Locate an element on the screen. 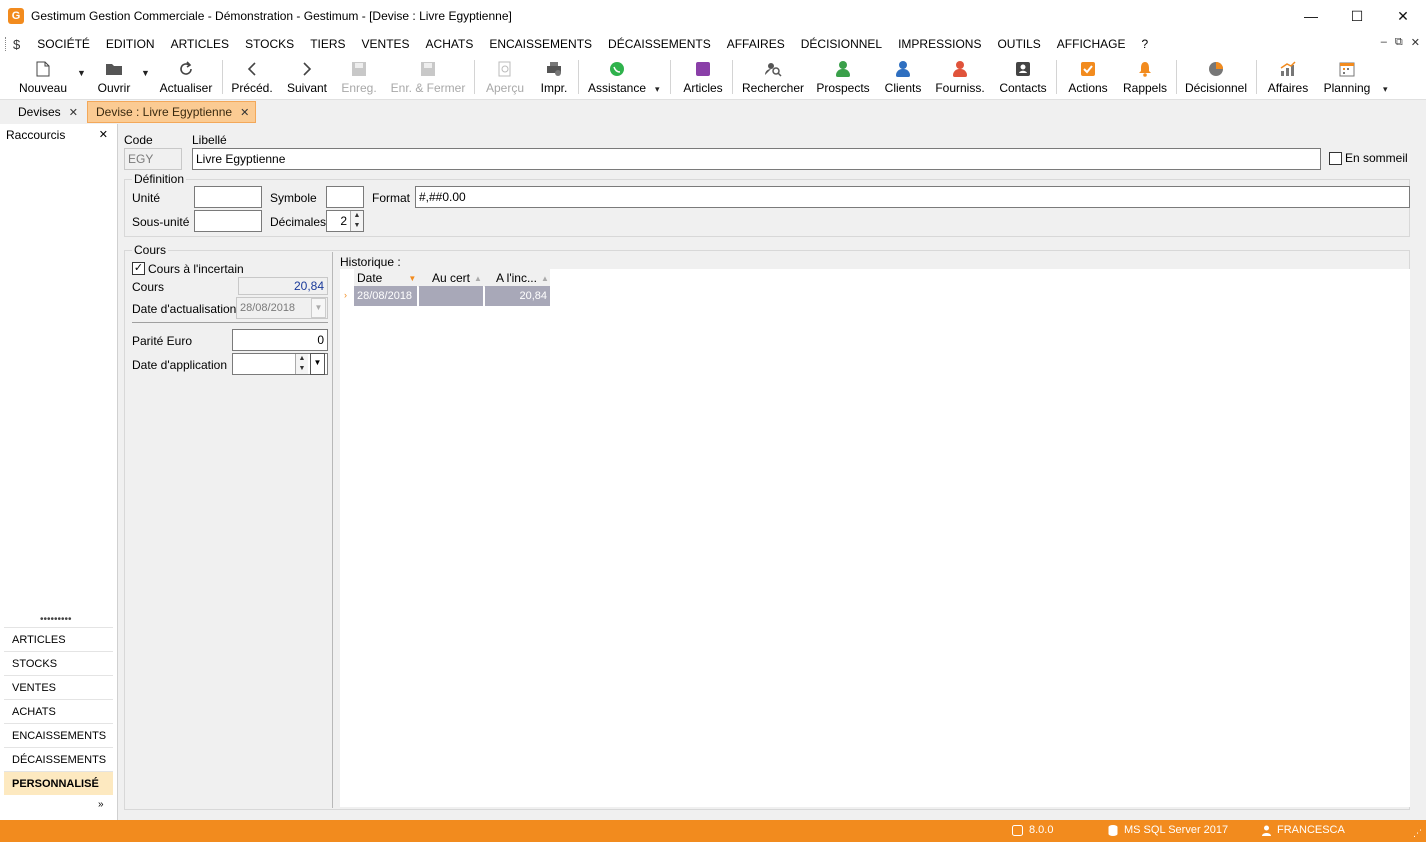 This screenshot has height=842, width=1426. menu-affichage: AFFICHAGE is located at coordinates (1091, 44).